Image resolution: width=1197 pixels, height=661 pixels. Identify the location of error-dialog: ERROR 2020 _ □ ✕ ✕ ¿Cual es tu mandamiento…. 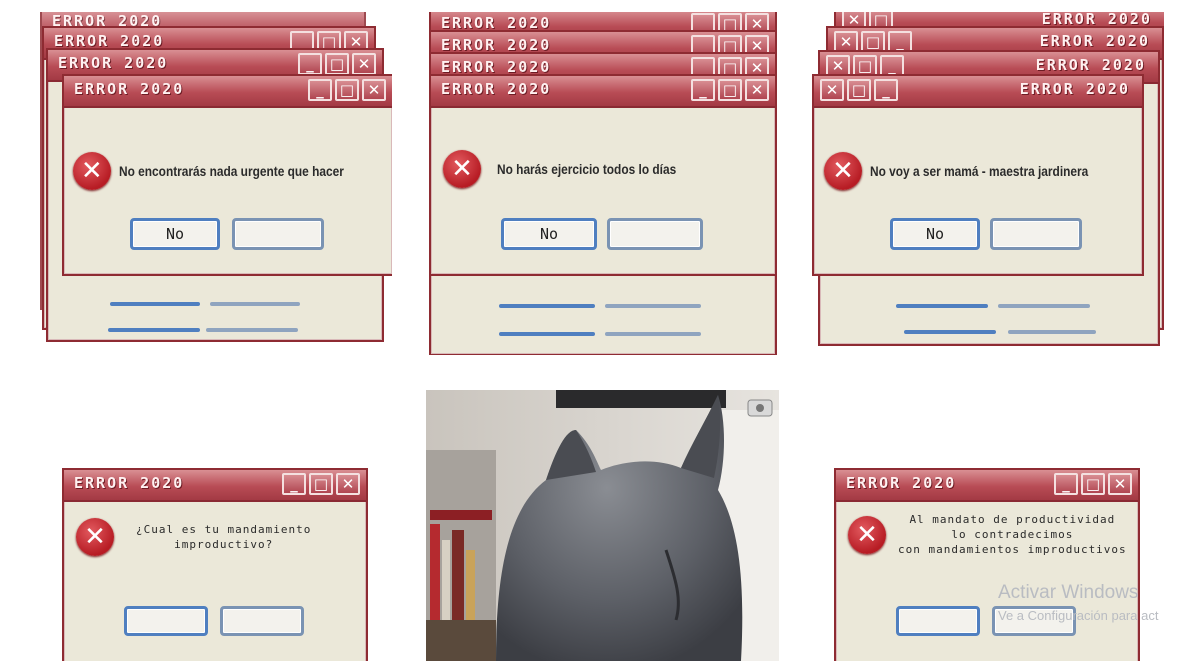
(215, 564).